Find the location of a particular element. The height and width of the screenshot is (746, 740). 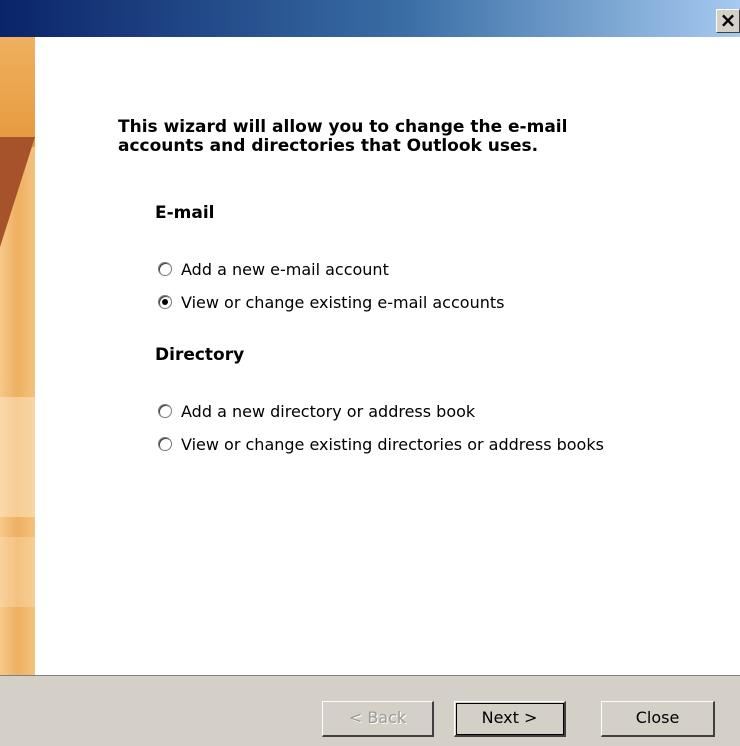

radio-label: Add a new e-mail account is located at coordinates (285, 269).